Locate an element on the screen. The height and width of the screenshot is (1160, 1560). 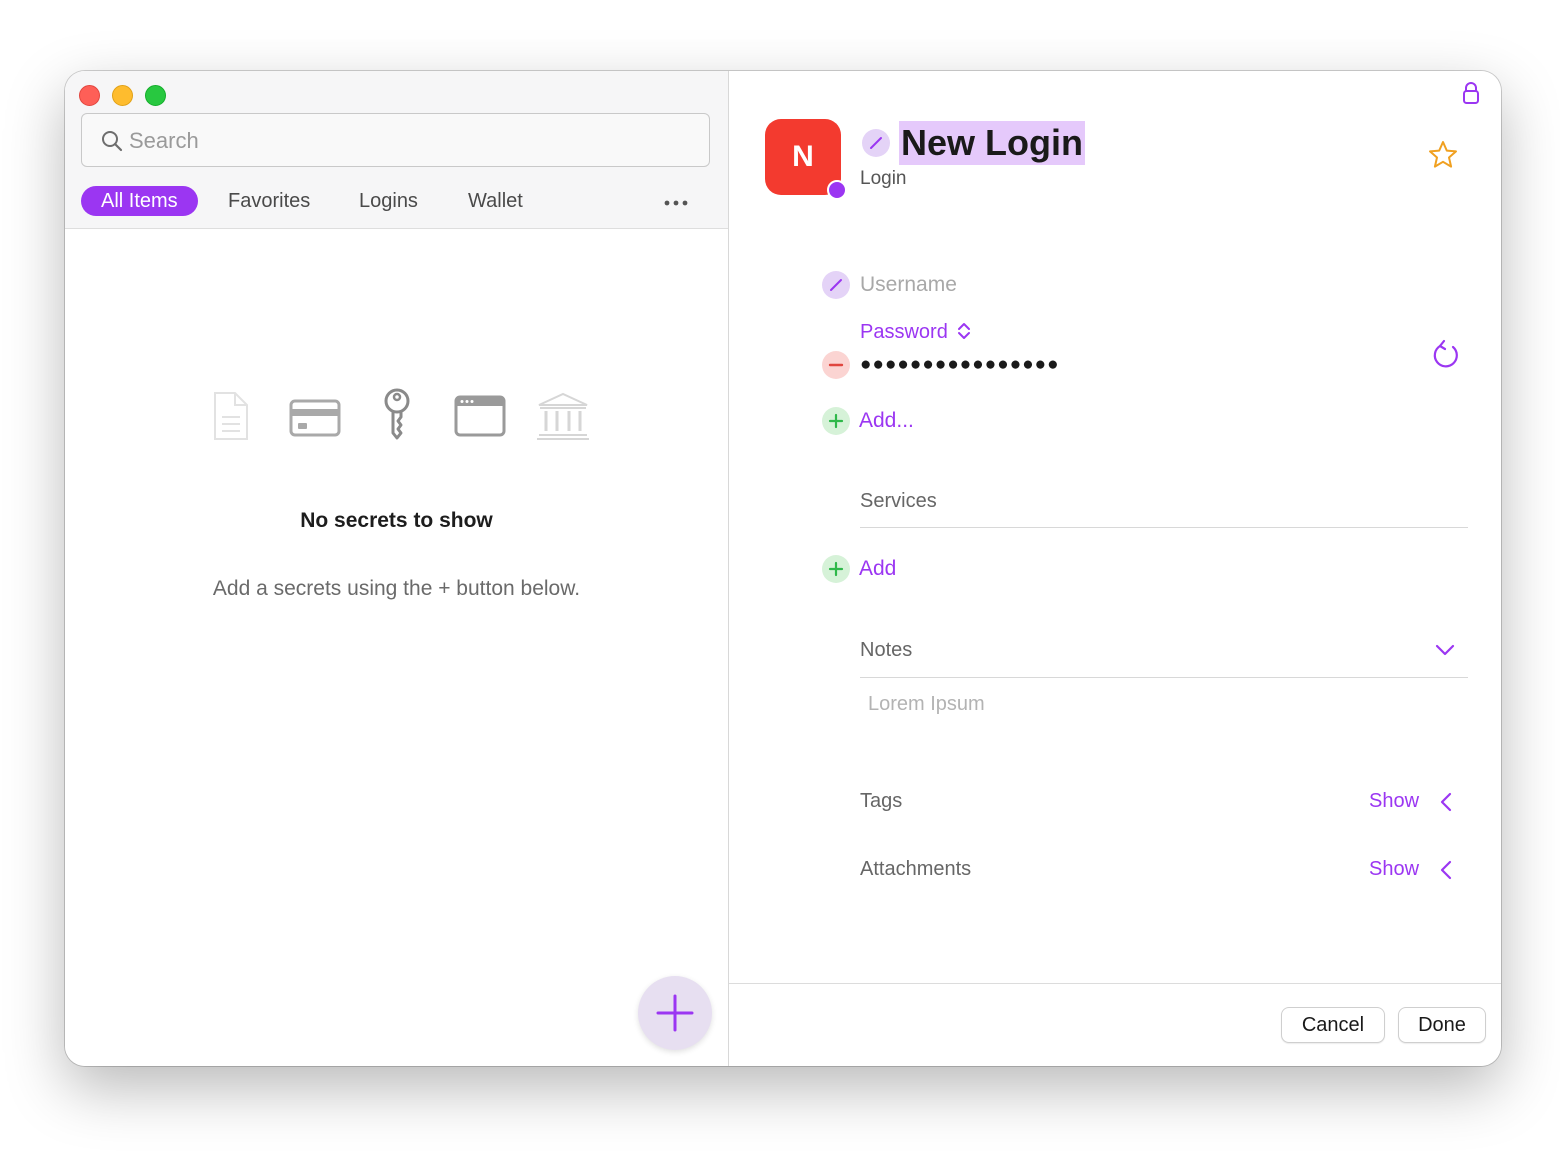
bank-icon is located at coordinates (563, 416).